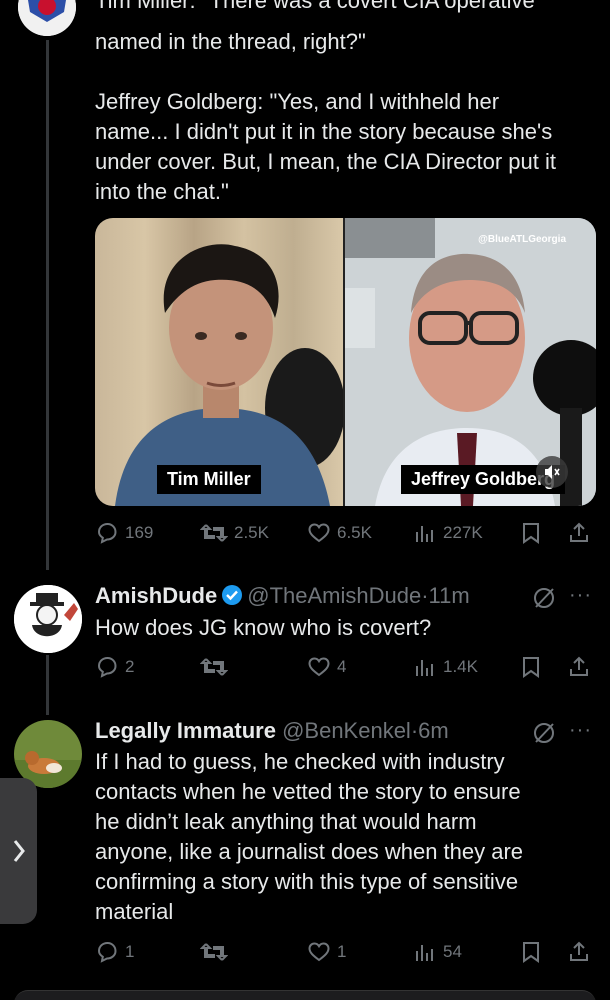 Image resolution: width=610 pixels, height=1000 pixels. I want to click on reply-time: 6m, so click(433, 730).